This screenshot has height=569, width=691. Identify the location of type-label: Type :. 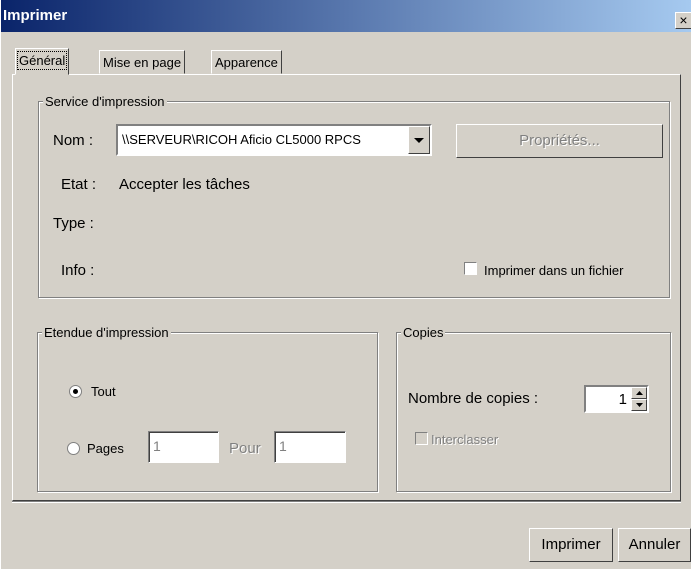
(73, 223).